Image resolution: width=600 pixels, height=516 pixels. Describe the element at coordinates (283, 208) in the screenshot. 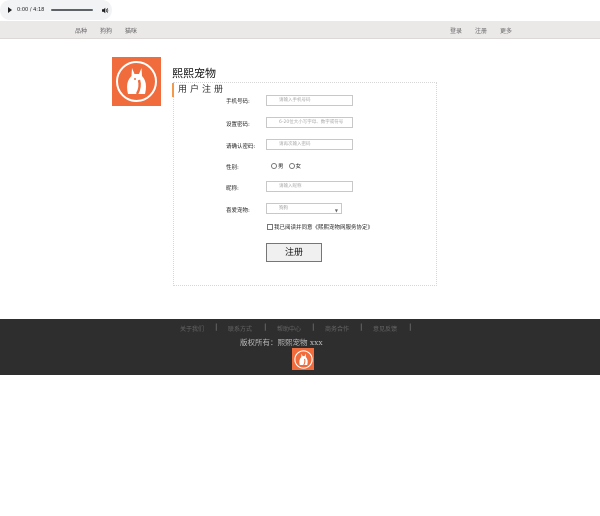

I see `favorite-pet-value: 狗狗` at that location.